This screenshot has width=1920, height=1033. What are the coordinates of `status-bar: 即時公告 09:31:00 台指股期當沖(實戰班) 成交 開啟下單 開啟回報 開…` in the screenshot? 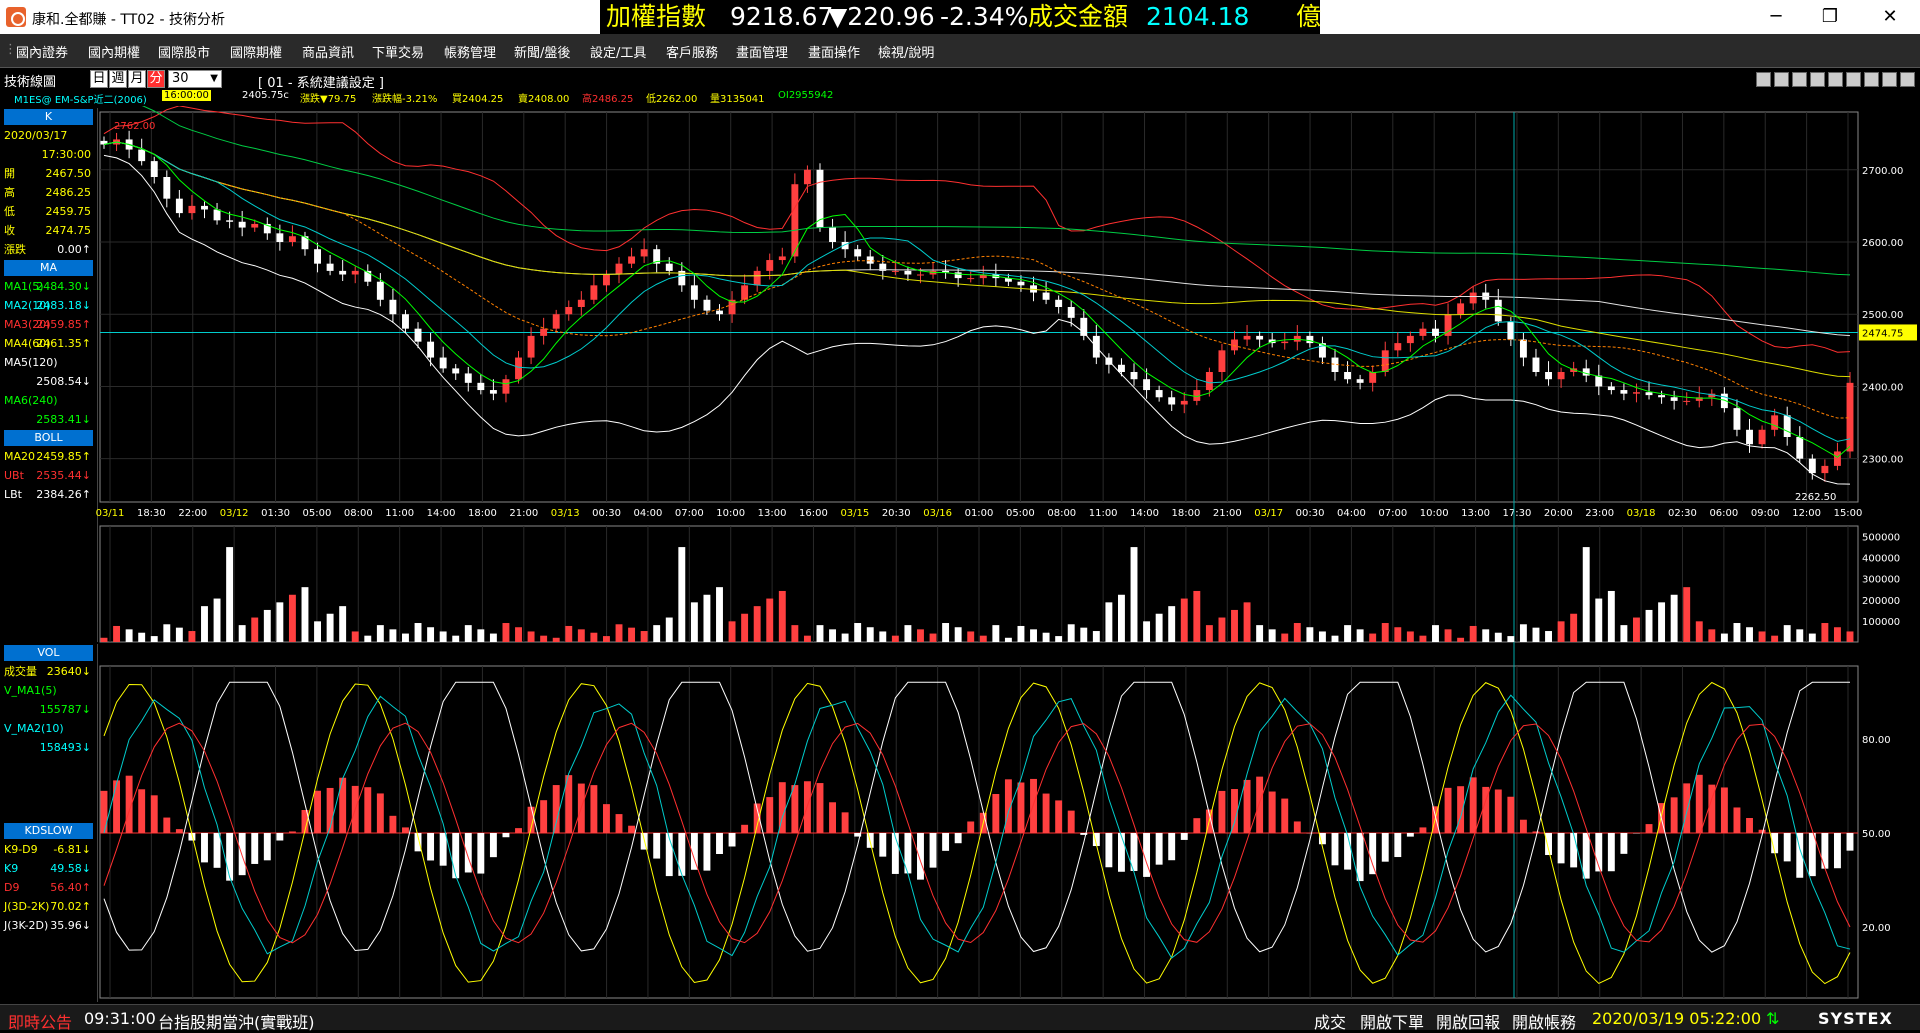 It's located at (960, 1017).